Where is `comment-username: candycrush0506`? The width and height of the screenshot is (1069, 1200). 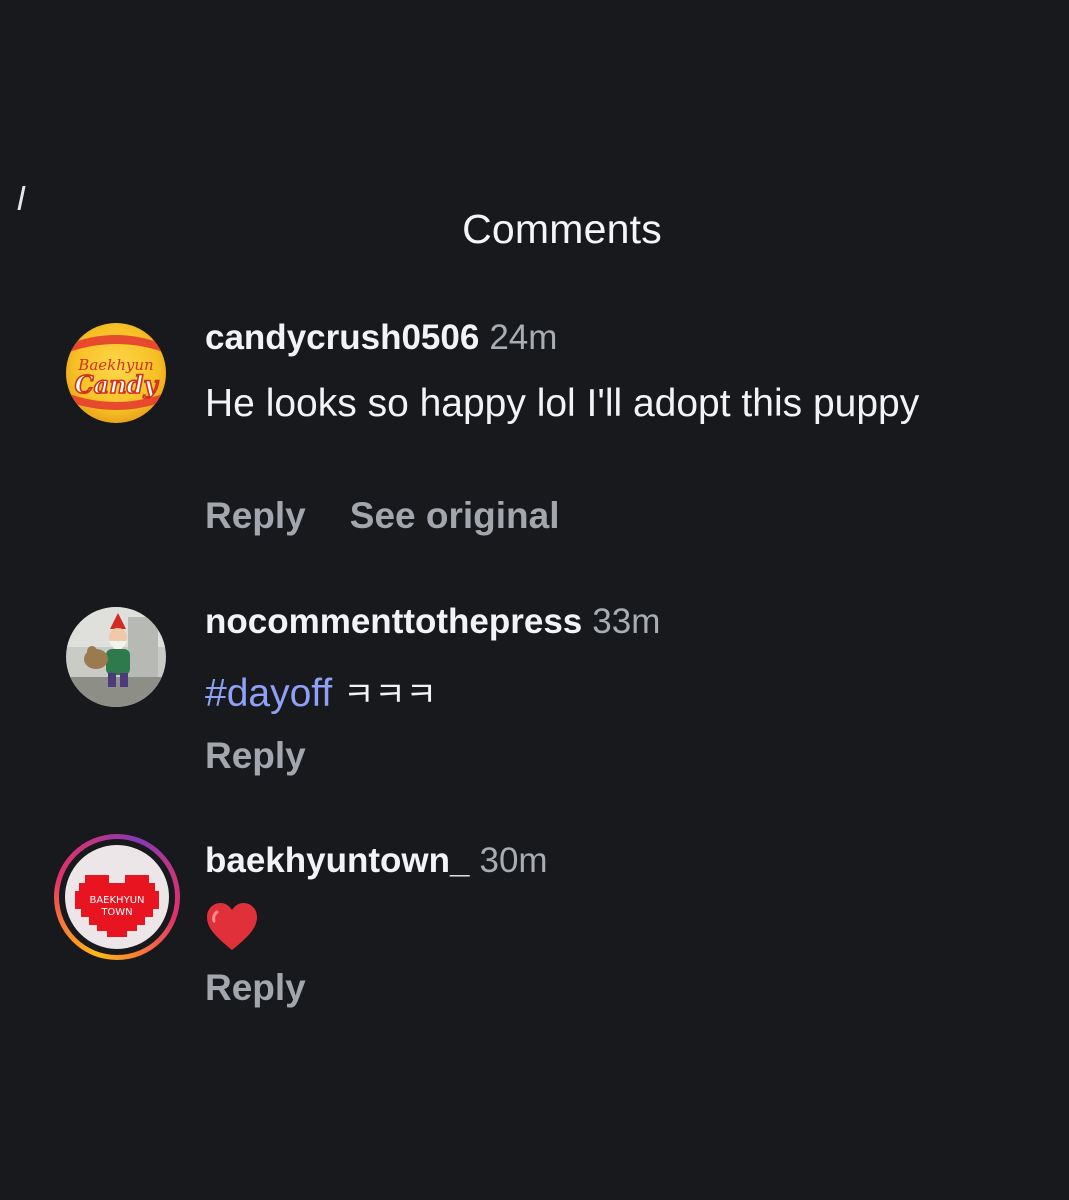
comment-username: candycrush0506 is located at coordinates (342, 337).